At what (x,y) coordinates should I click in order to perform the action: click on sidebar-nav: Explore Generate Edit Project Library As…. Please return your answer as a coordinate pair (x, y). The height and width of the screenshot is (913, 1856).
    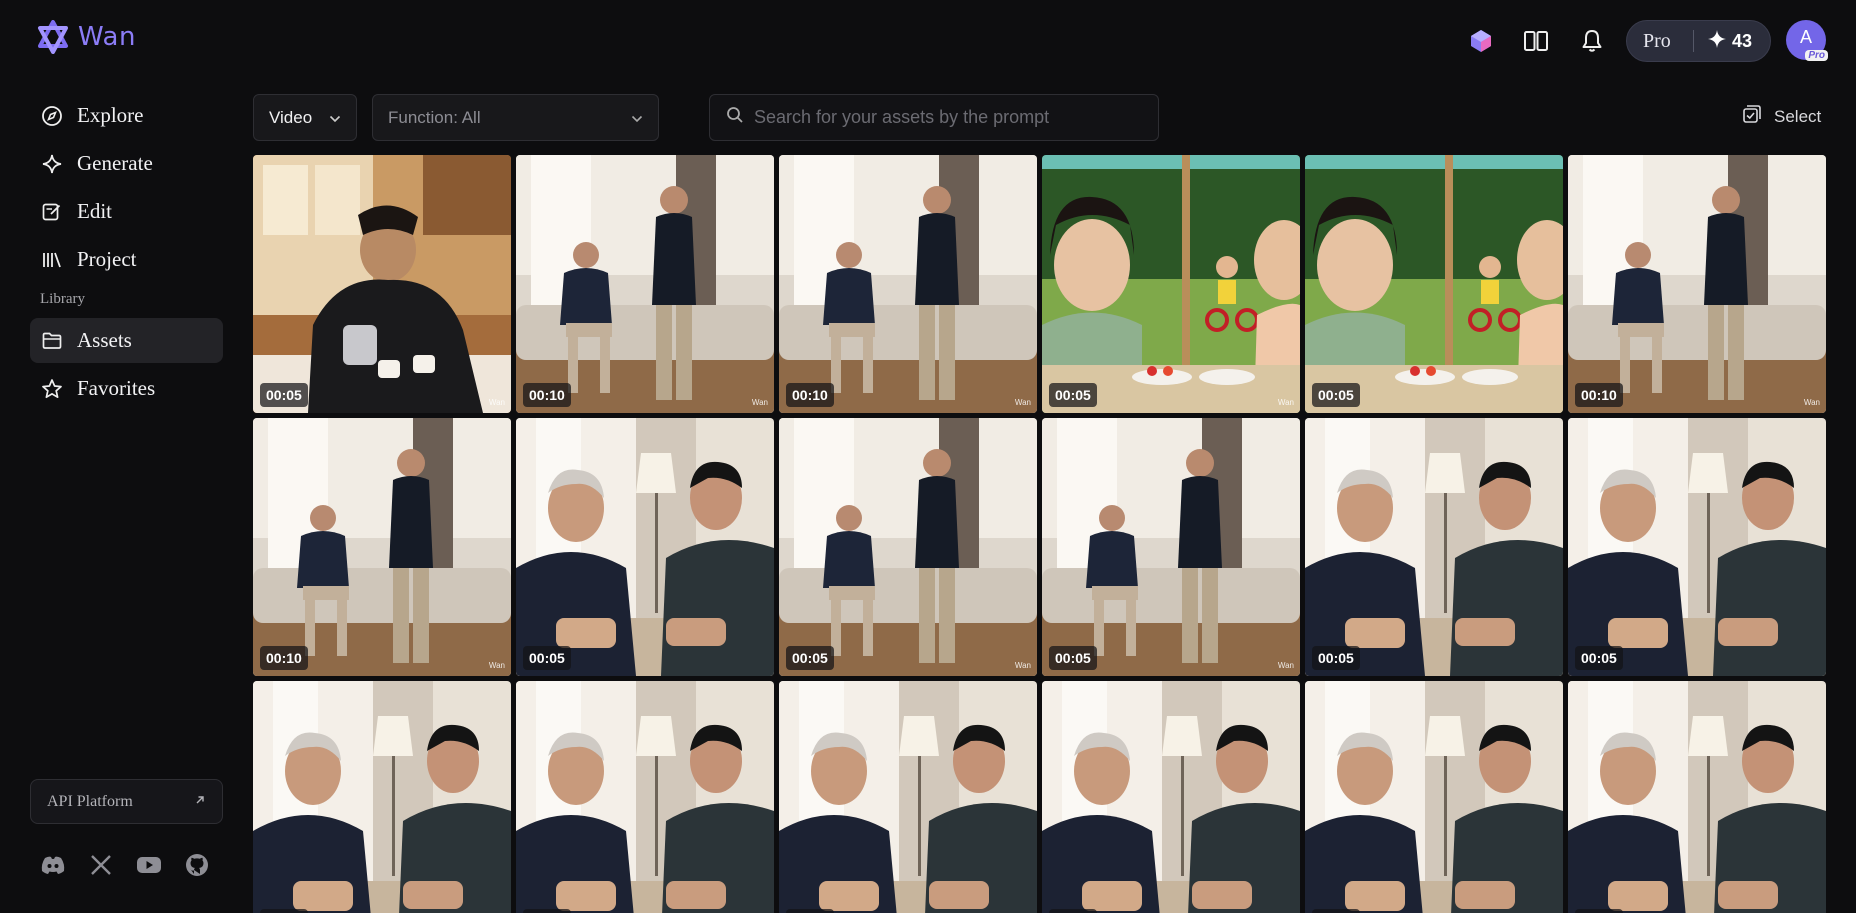
    Looking at the image, I should click on (126, 253).